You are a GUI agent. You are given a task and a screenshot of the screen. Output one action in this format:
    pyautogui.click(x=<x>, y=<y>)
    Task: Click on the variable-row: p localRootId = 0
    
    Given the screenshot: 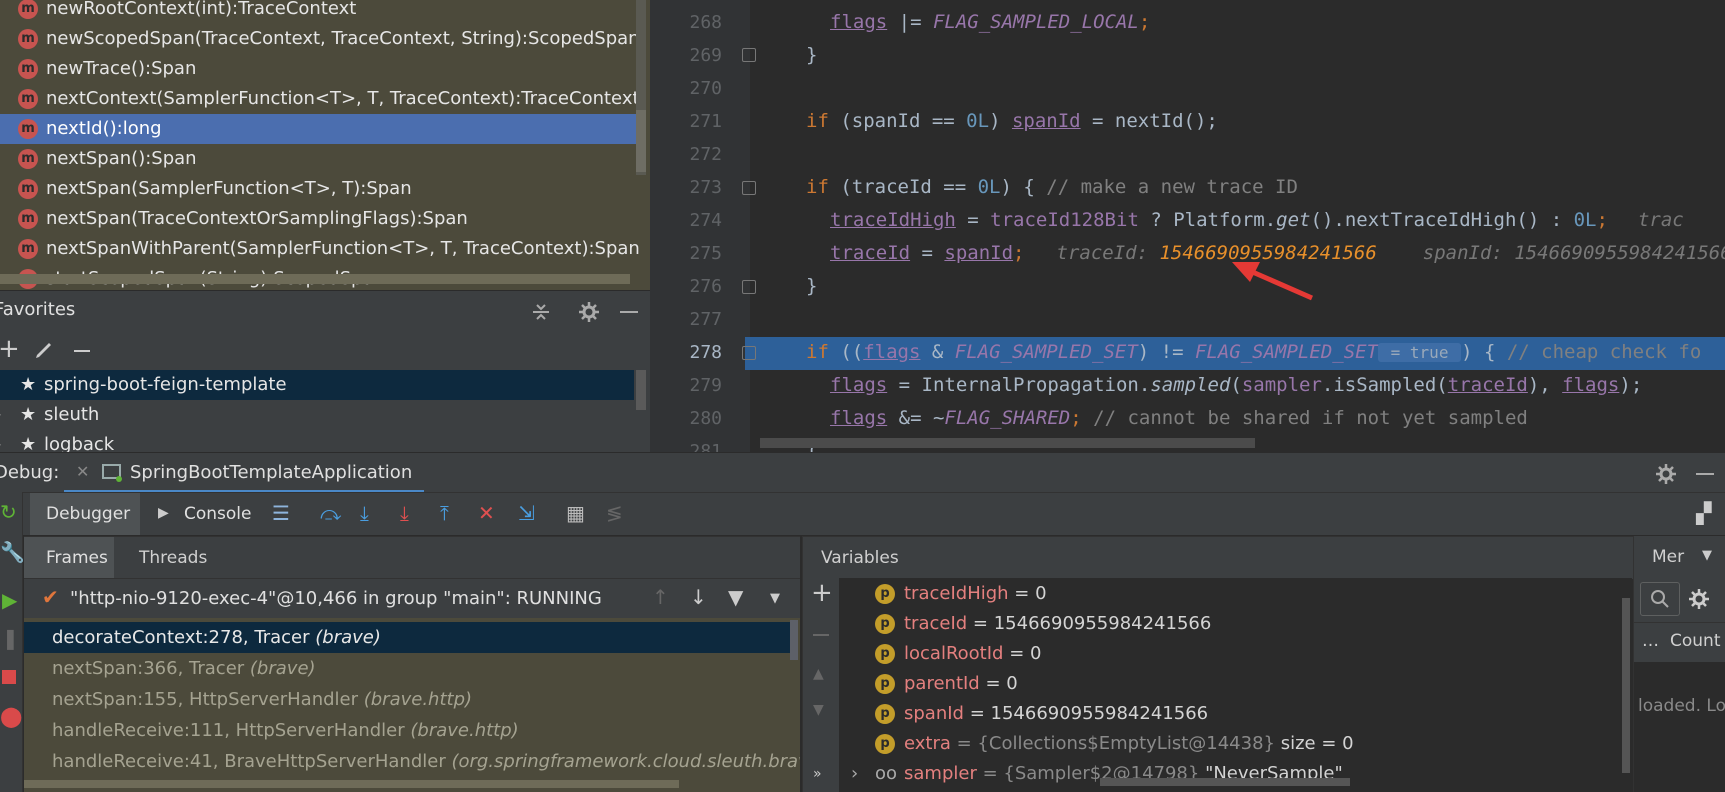 What is the action you would take?
    pyautogui.click(x=1229, y=654)
    